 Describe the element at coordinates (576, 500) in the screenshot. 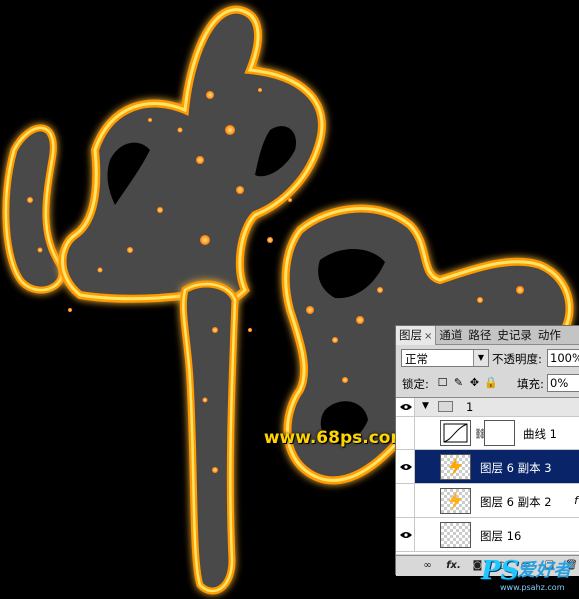

I see `fx-indicator-icon: f` at that location.